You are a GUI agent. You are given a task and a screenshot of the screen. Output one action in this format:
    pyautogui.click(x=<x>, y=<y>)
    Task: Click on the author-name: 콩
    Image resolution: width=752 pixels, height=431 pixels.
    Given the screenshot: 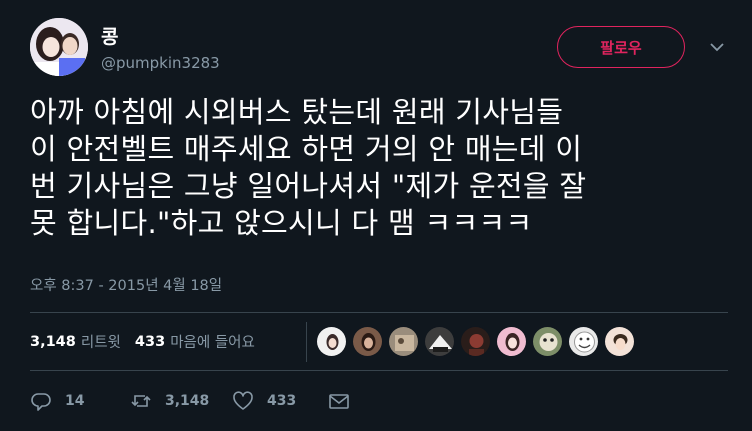 What is the action you would take?
    pyautogui.click(x=109, y=35)
    